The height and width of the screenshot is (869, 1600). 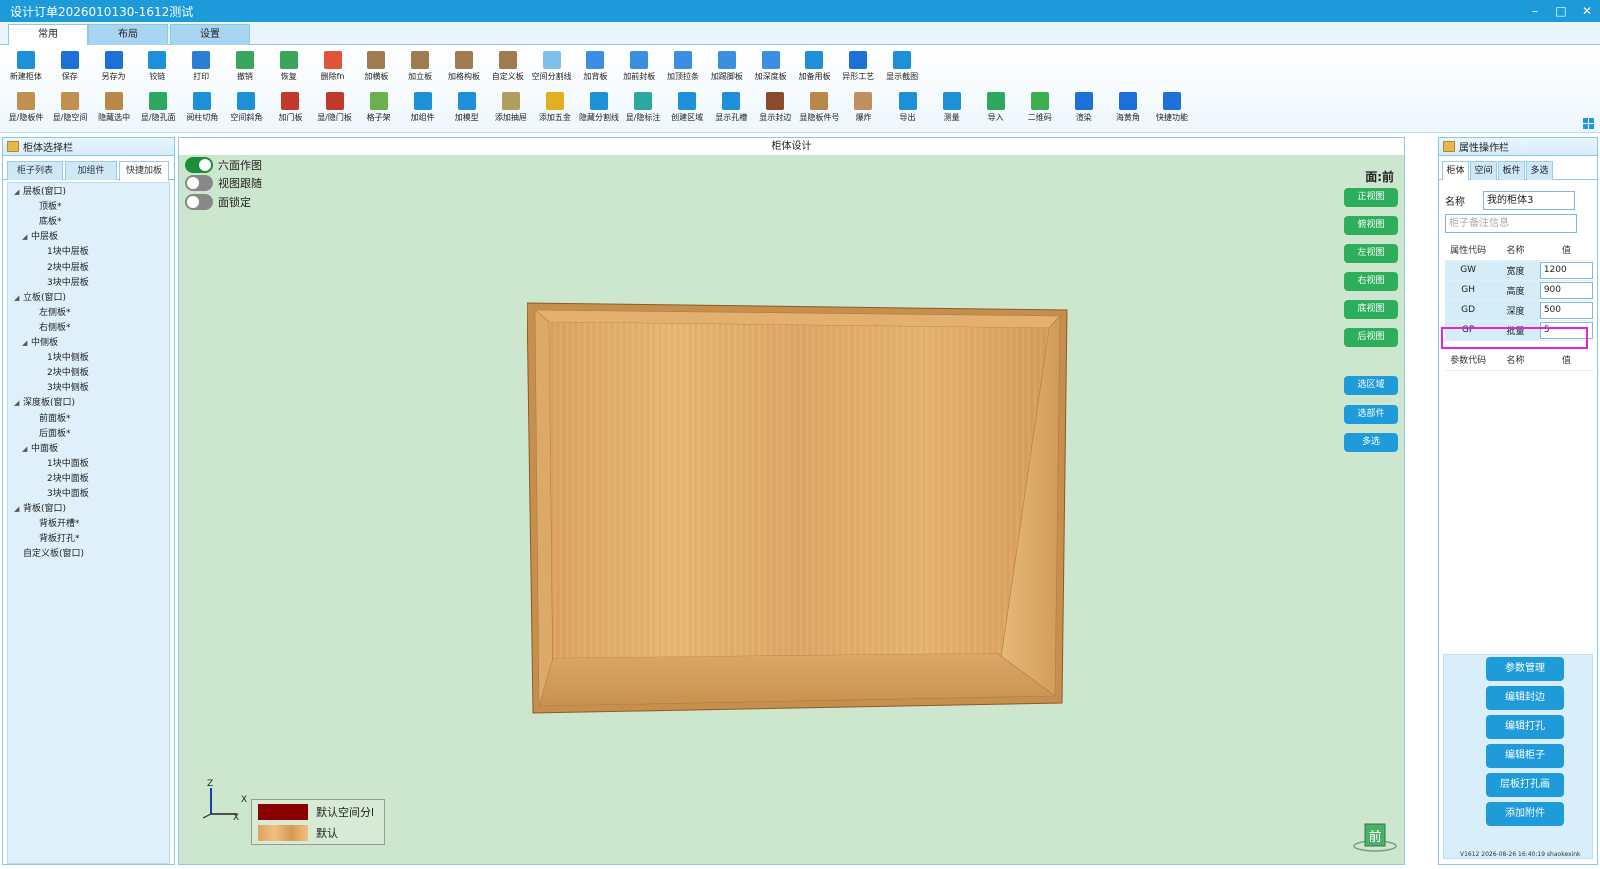 I want to click on edit-drilling-button: 编辑打孔, so click(x=1525, y=727).